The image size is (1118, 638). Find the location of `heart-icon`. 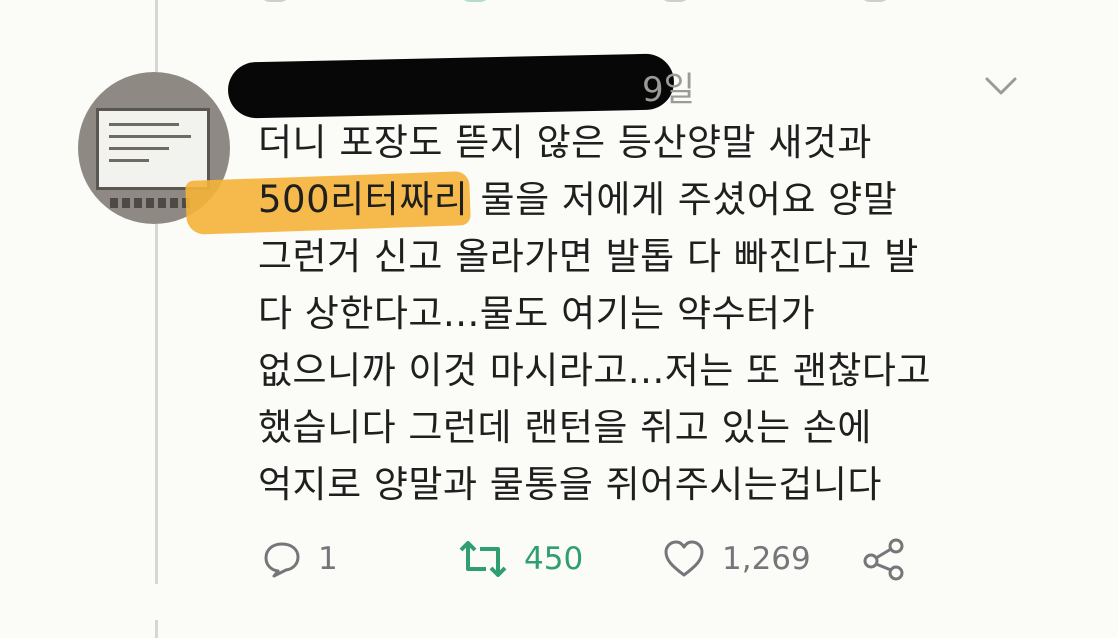

heart-icon is located at coordinates (684, 558).